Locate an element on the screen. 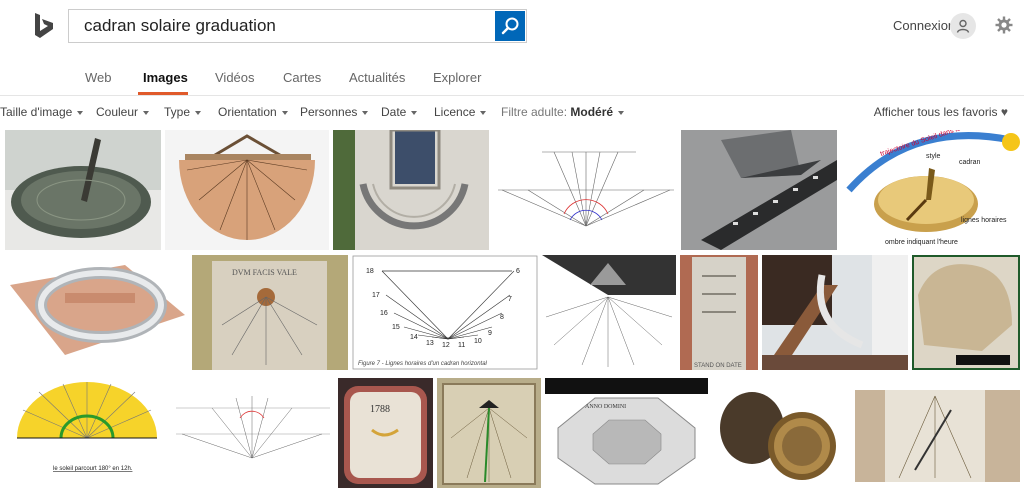 Image resolution: width=1024 pixels, height=488 pixels. hour-label: 7 is located at coordinates (510, 299).